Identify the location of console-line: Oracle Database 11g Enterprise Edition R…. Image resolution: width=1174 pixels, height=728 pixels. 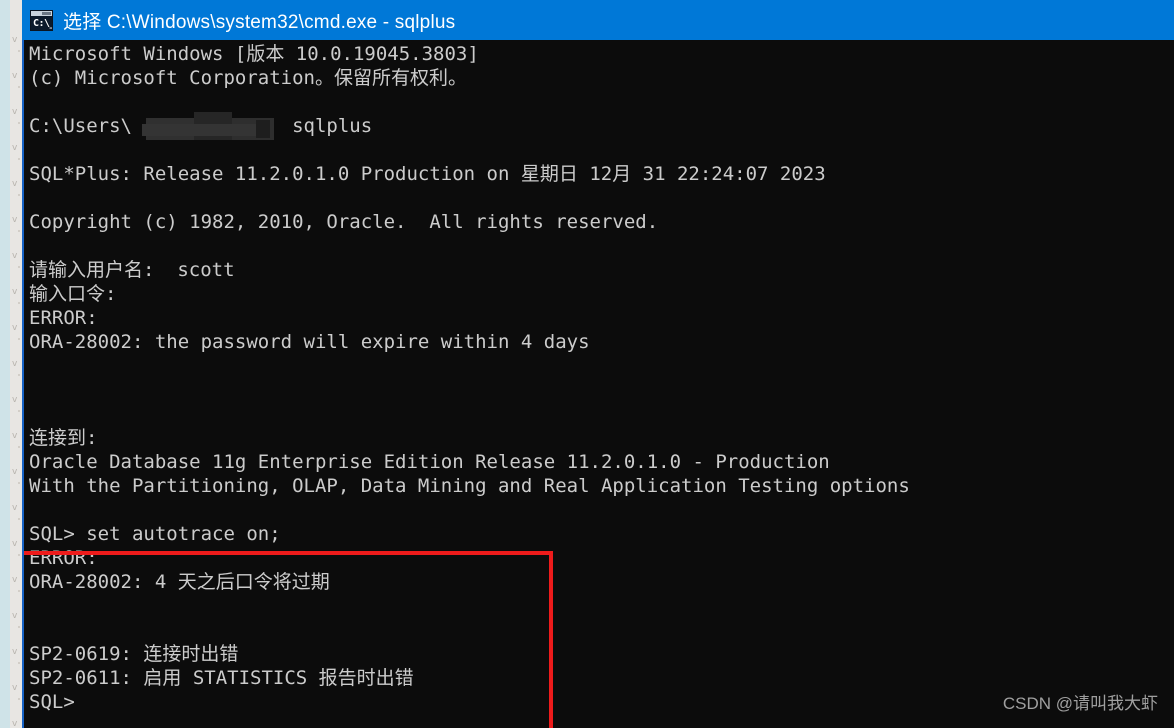
(429, 462).